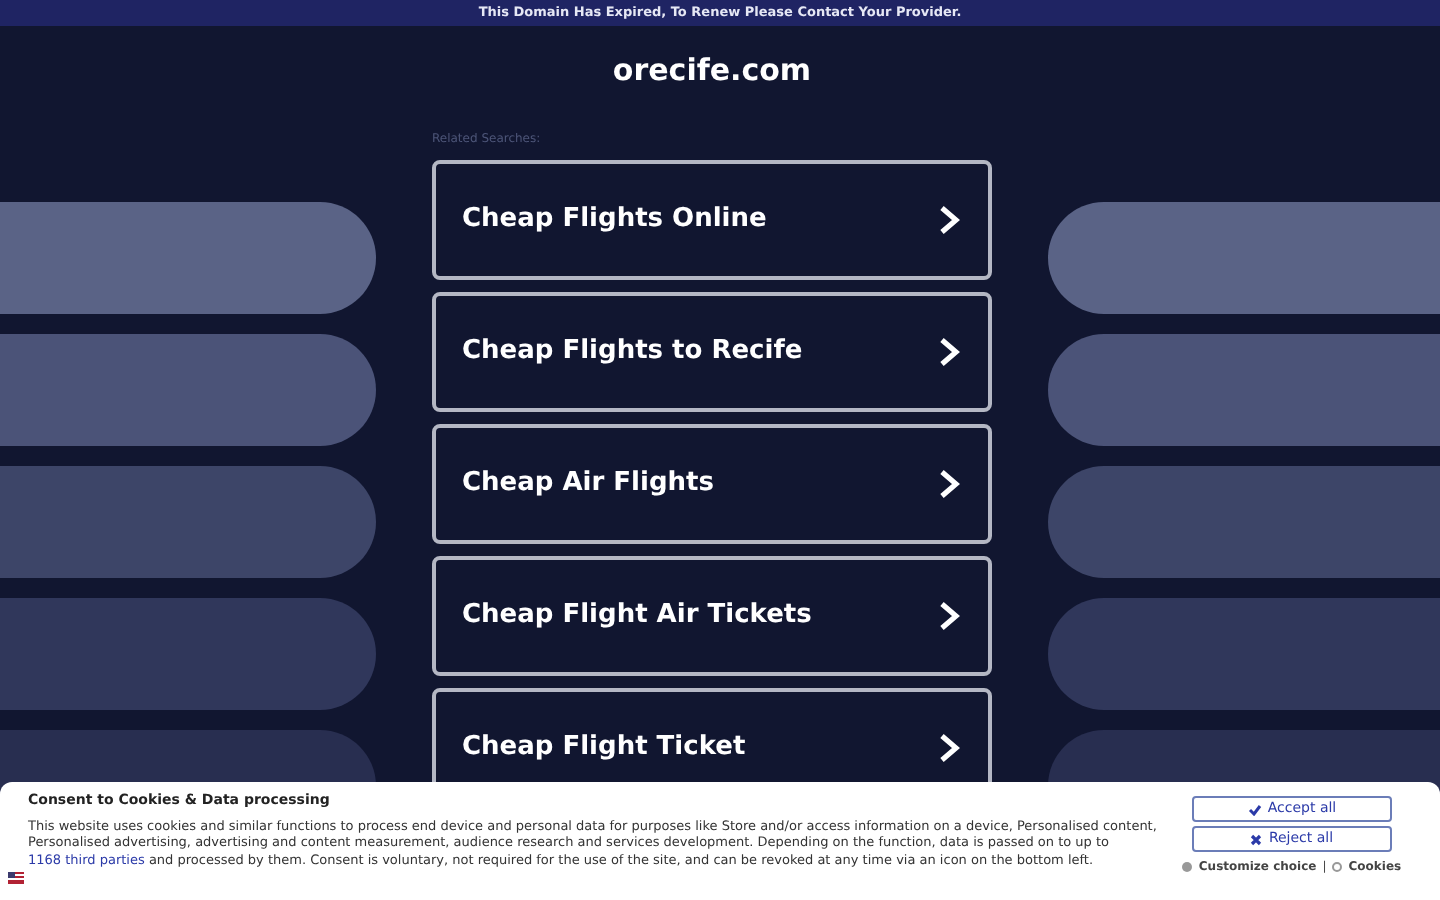 This screenshot has height=900, width=1440. Describe the element at coordinates (712, 483) in the screenshot. I see `search-link: Cheap Air Flights` at that location.